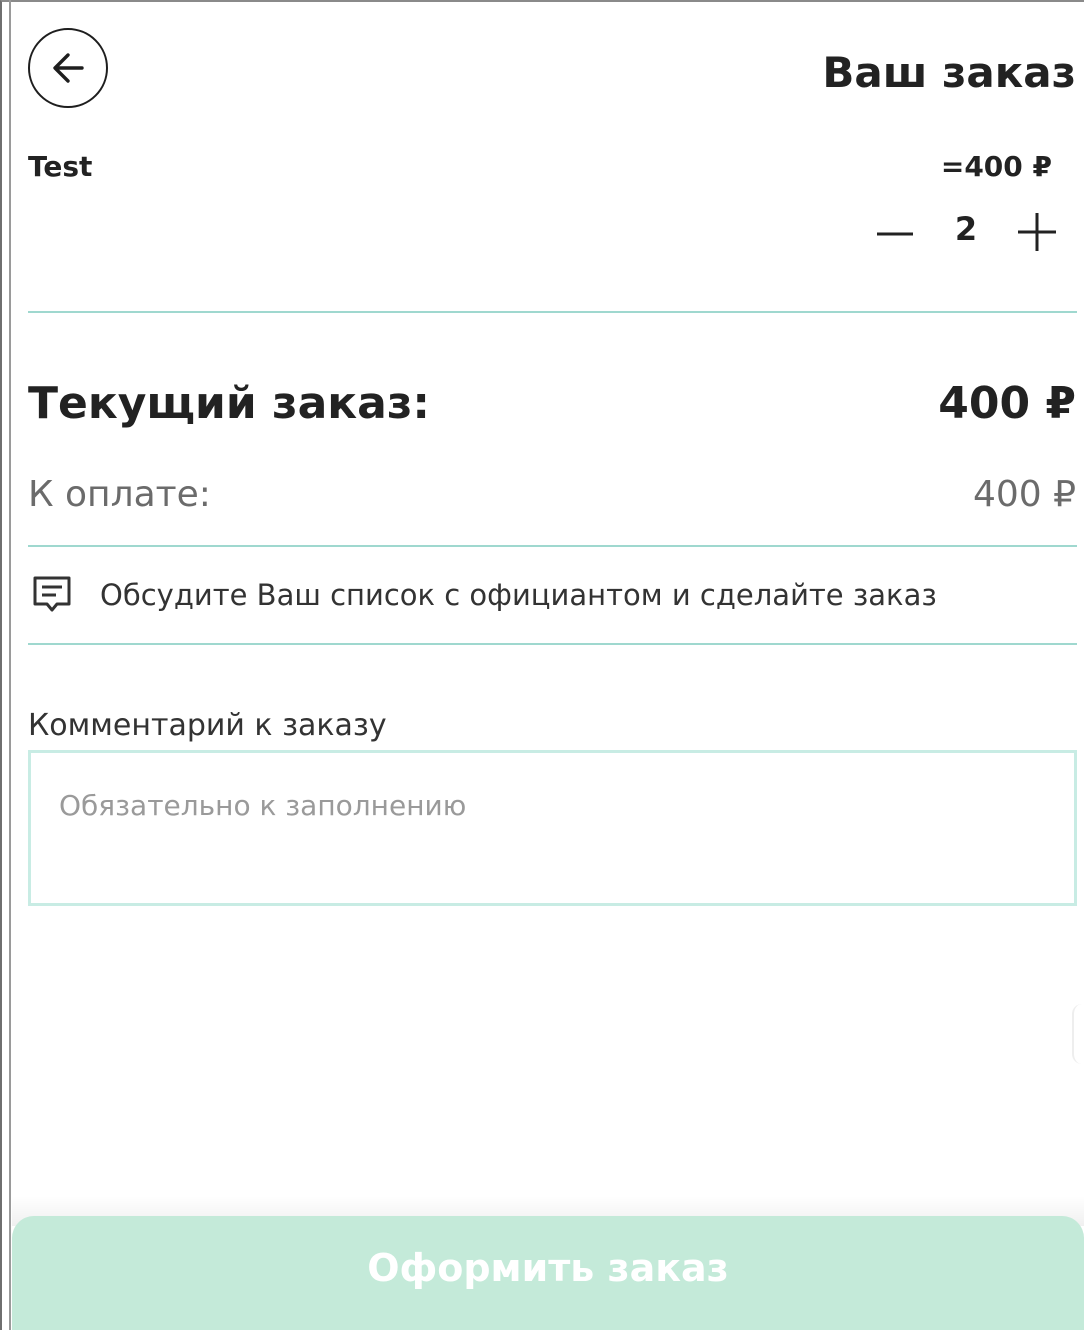 The image size is (1084, 1330). Describe the element at coordinates (949, 72) in the screenshot. I see `page-title: Ваш заказ` at that location.